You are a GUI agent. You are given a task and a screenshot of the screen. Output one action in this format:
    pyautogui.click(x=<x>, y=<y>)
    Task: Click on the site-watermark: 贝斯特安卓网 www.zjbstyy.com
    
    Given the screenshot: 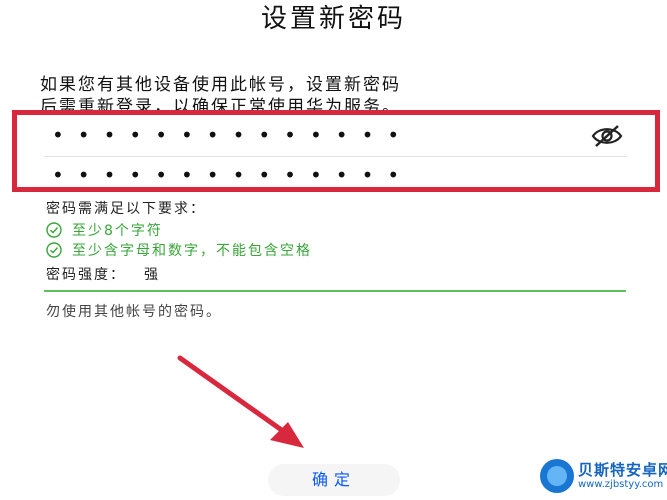 What is the action you would take?
    pyautogui.click(x=603, y=477)
    